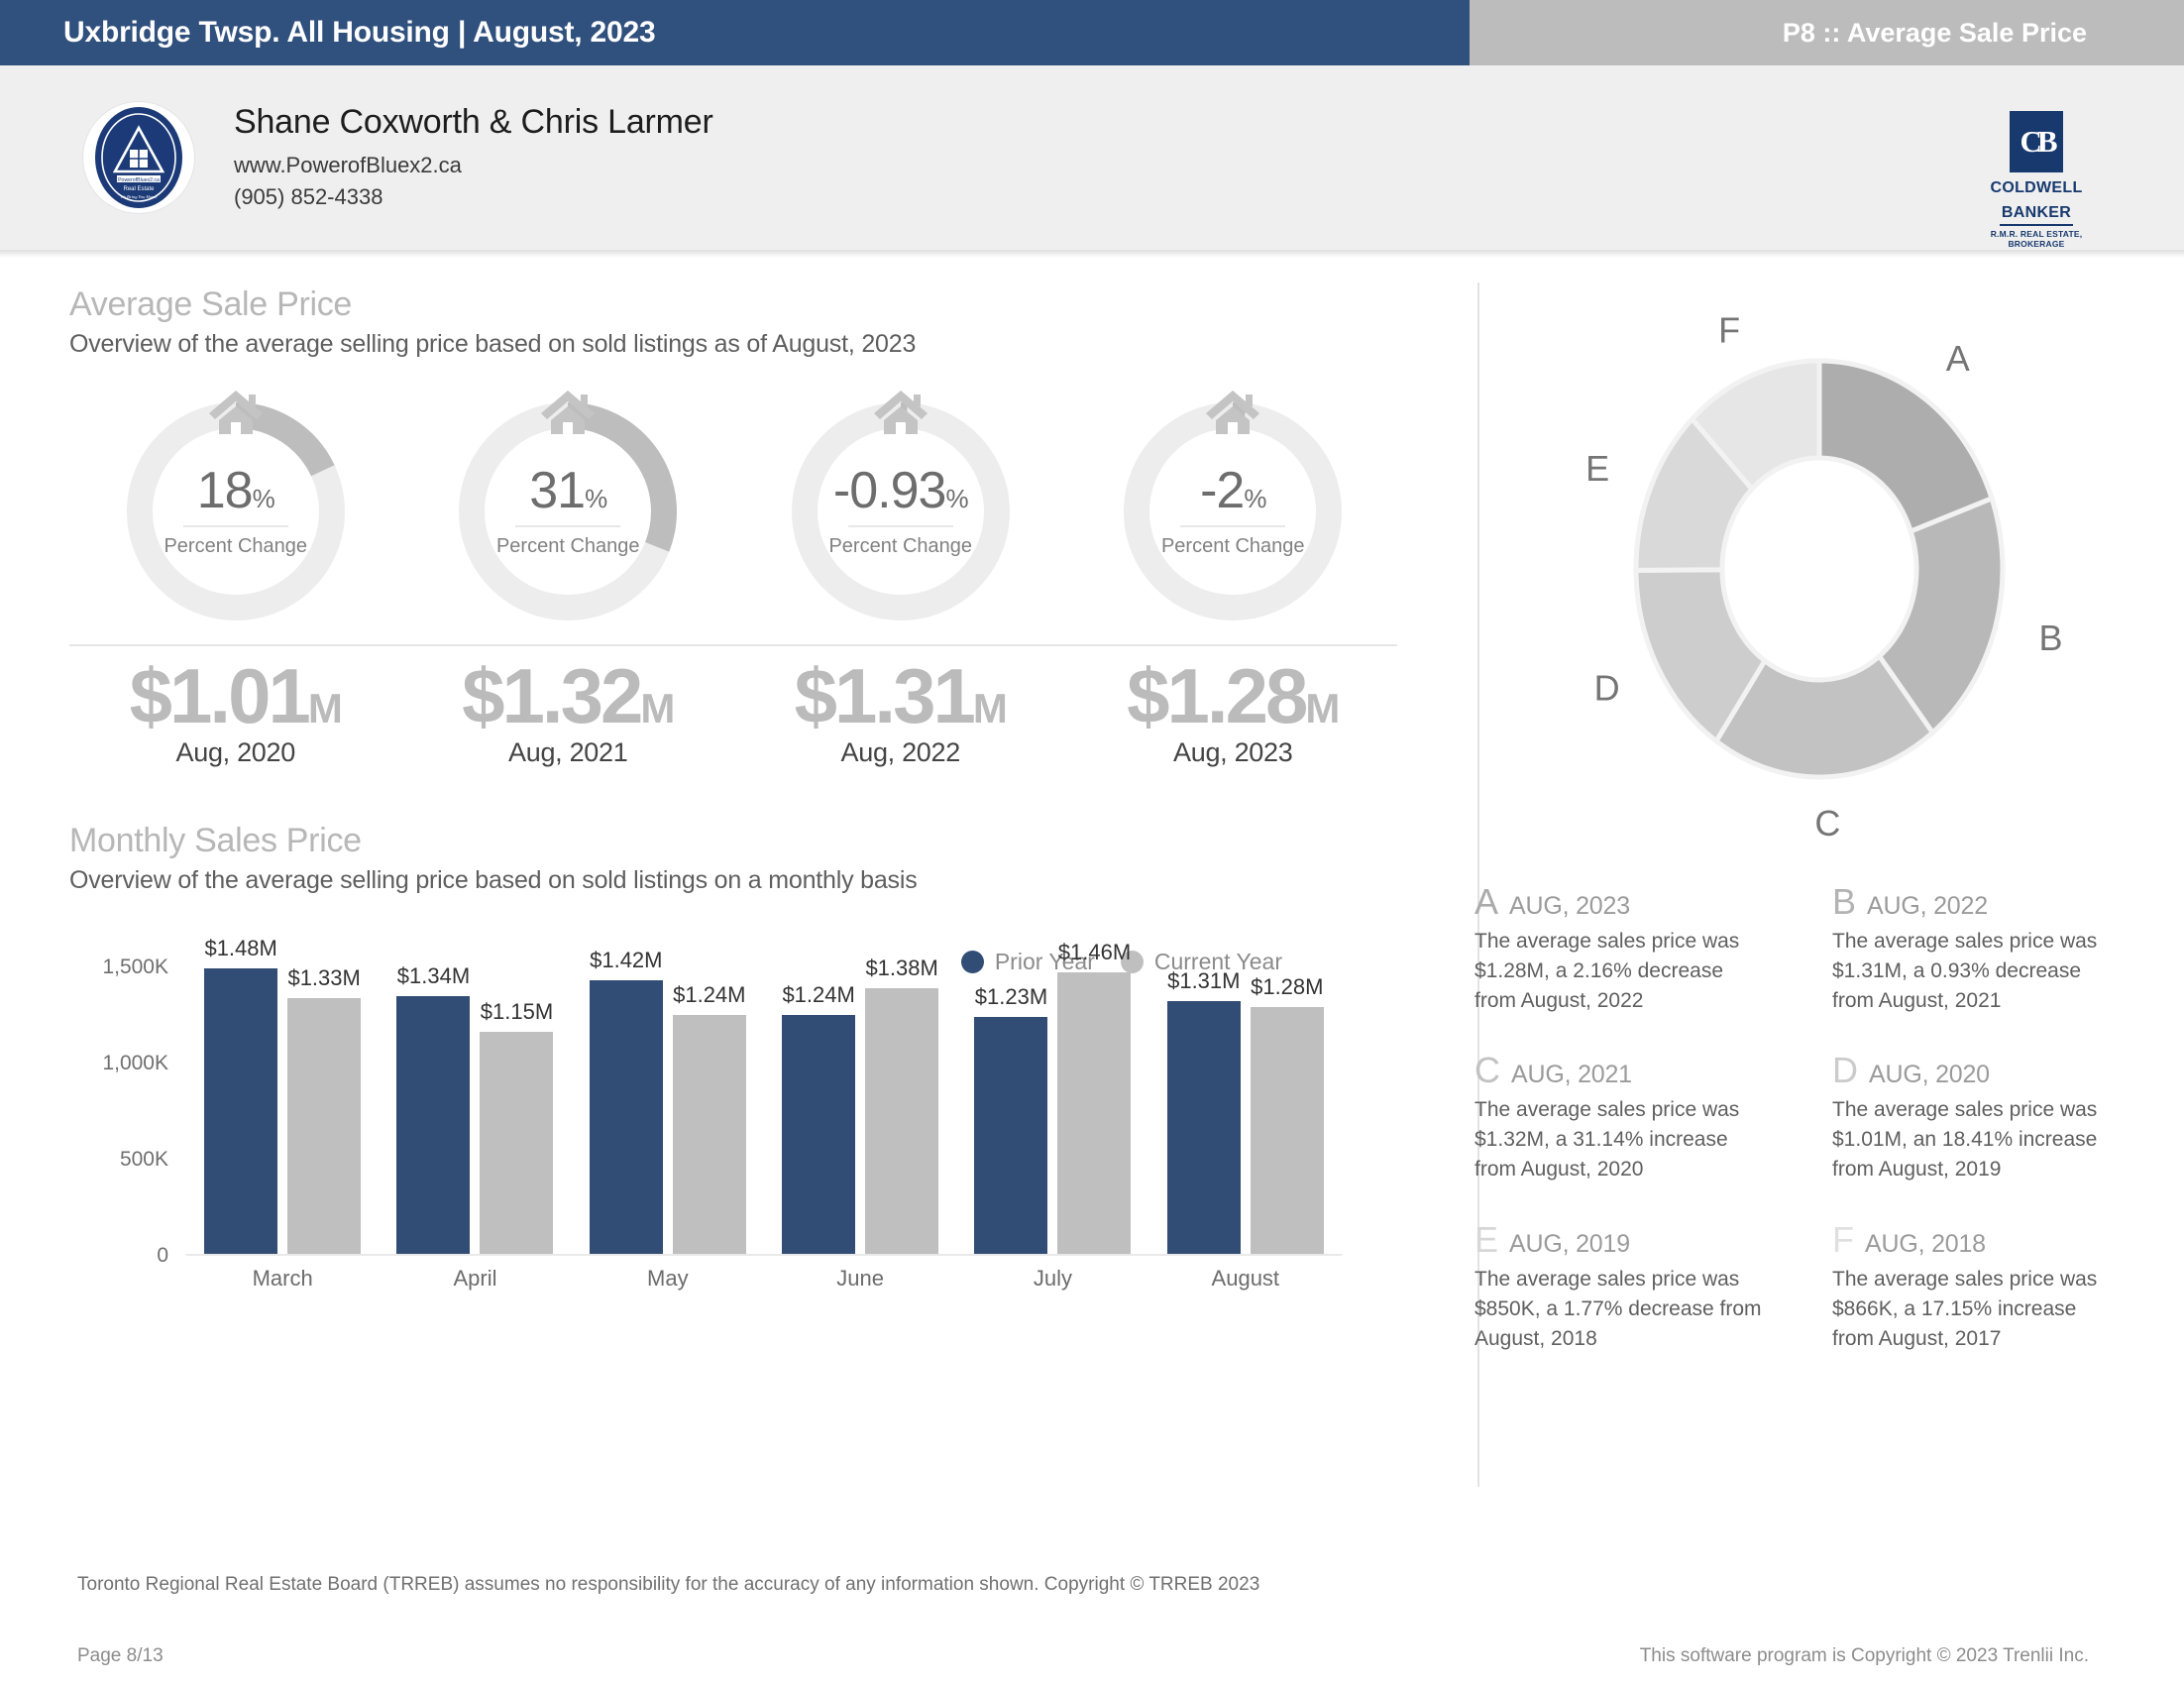 The image size is (2184, 1687). What do you see at coordinates (1094, 1097) in the screenshot?
I see `bar-july-current-year: $1.46M` at bounding box center [1094, 1097].